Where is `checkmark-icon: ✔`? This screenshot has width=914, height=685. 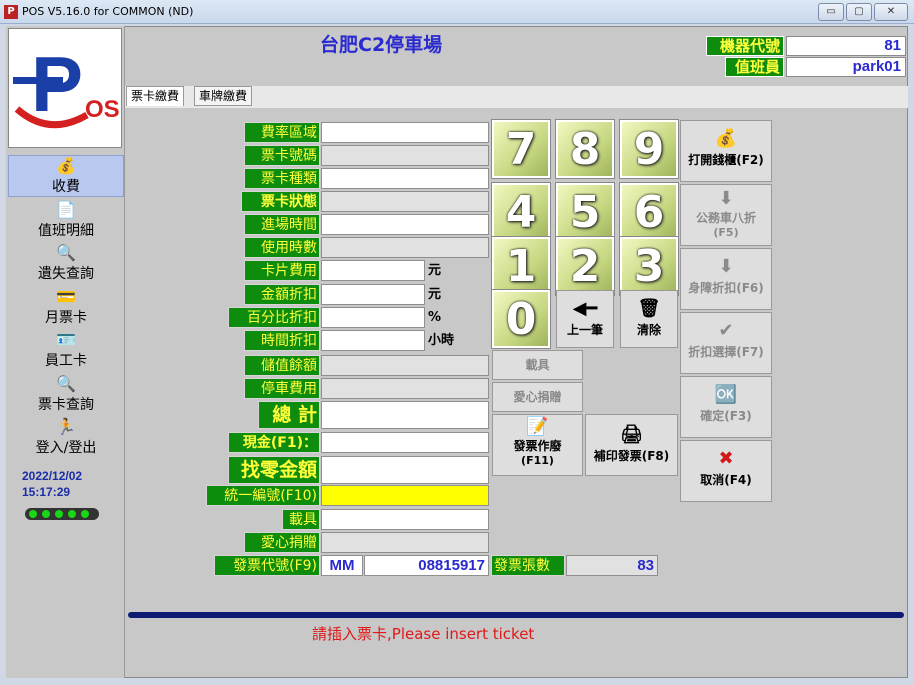 checkmark-icon: ✔ is located at coordinates (726, 330).